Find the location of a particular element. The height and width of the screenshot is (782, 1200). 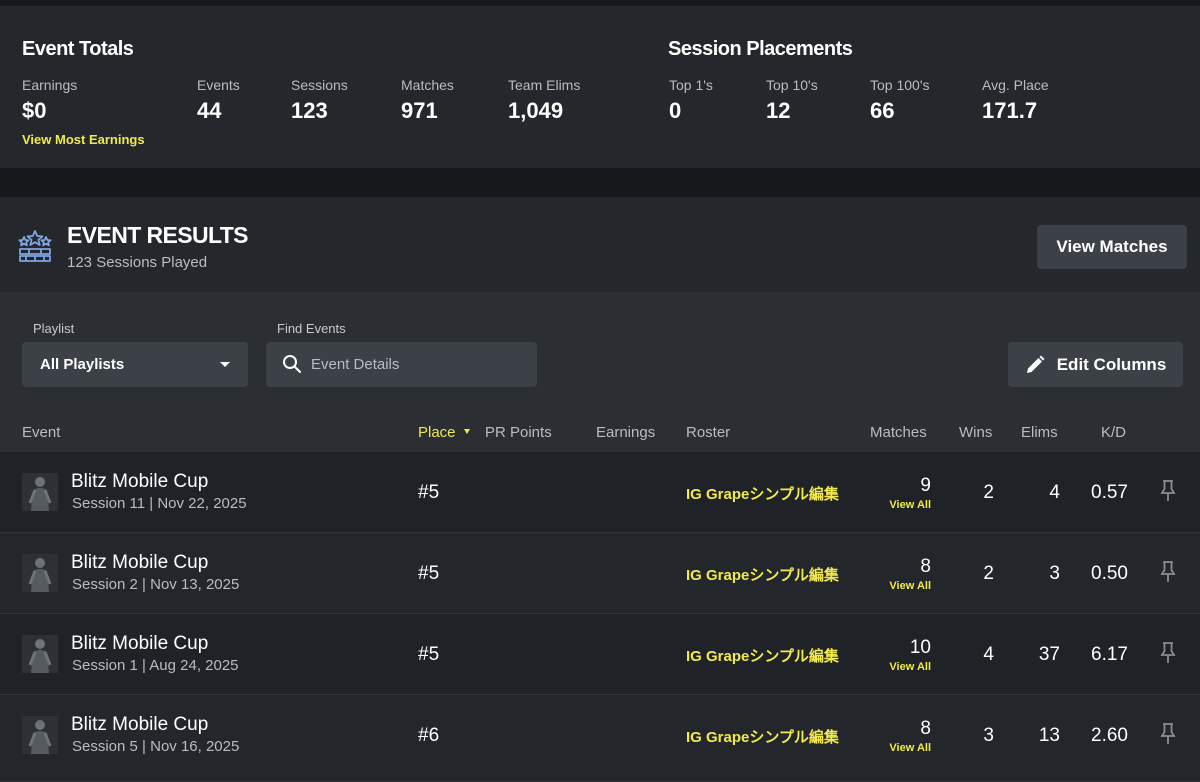

stat-value: 171.7 is located at coordinates (1010, 110).